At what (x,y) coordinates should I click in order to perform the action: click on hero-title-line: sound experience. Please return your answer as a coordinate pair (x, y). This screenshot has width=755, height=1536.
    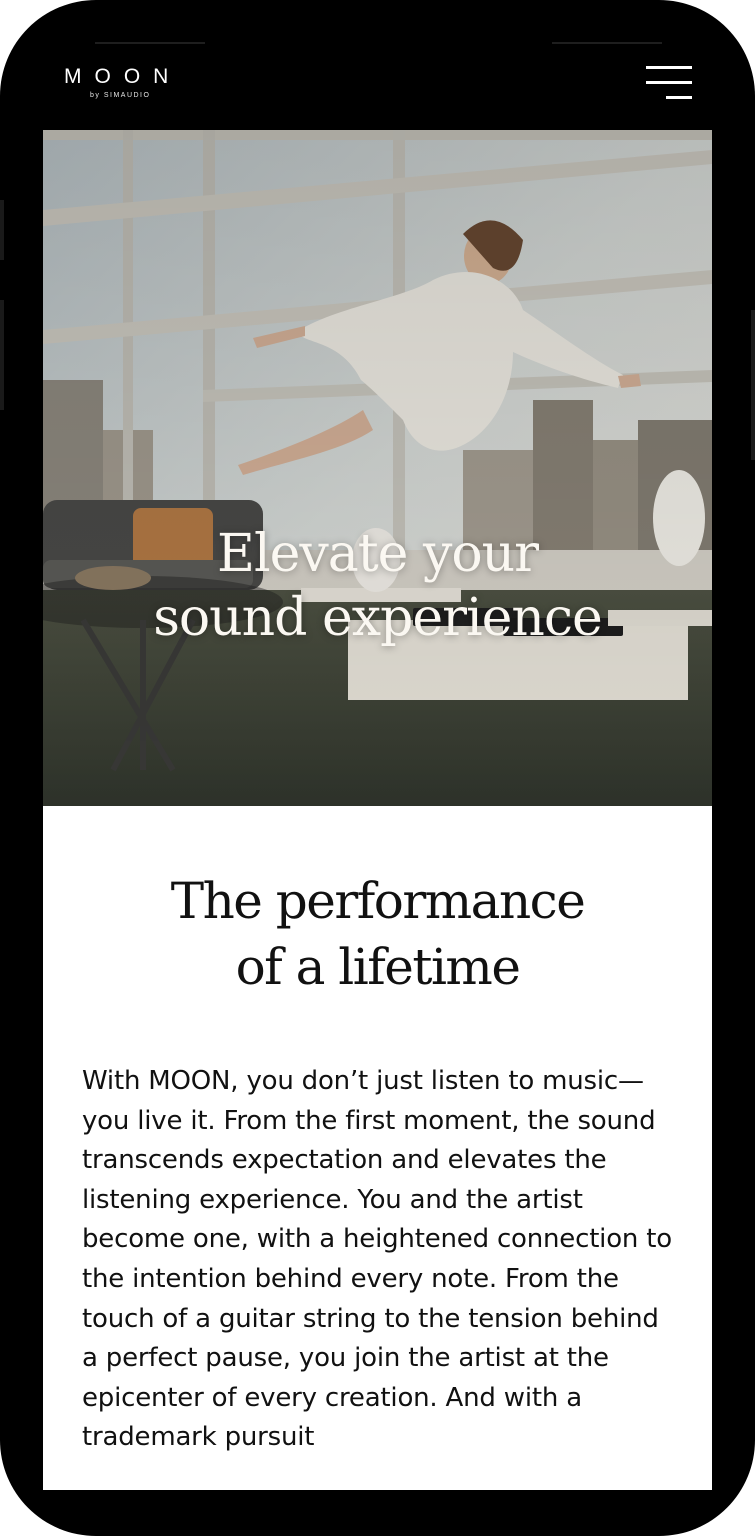
    Looking at the image, I should click on (378, 618).